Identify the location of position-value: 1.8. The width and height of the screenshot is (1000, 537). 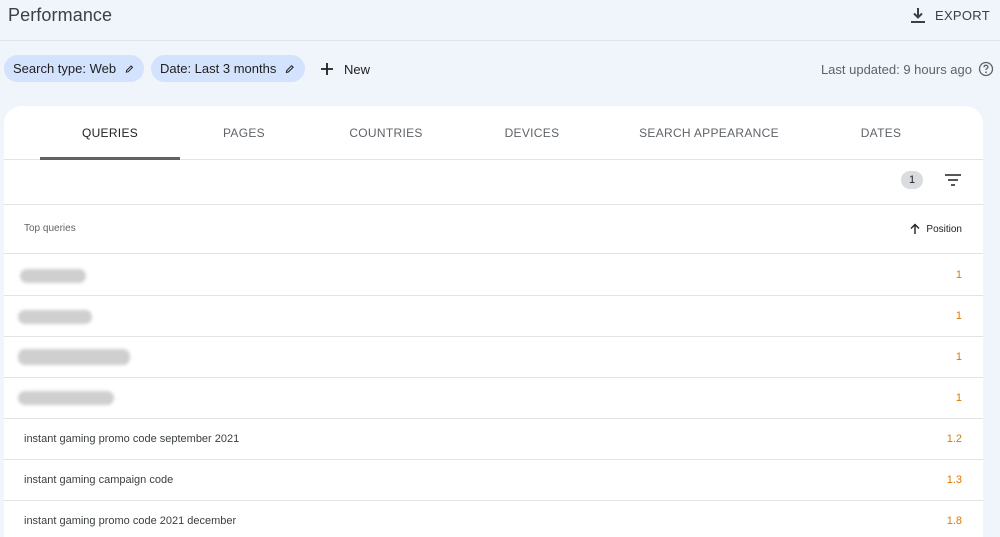
(954, 521).